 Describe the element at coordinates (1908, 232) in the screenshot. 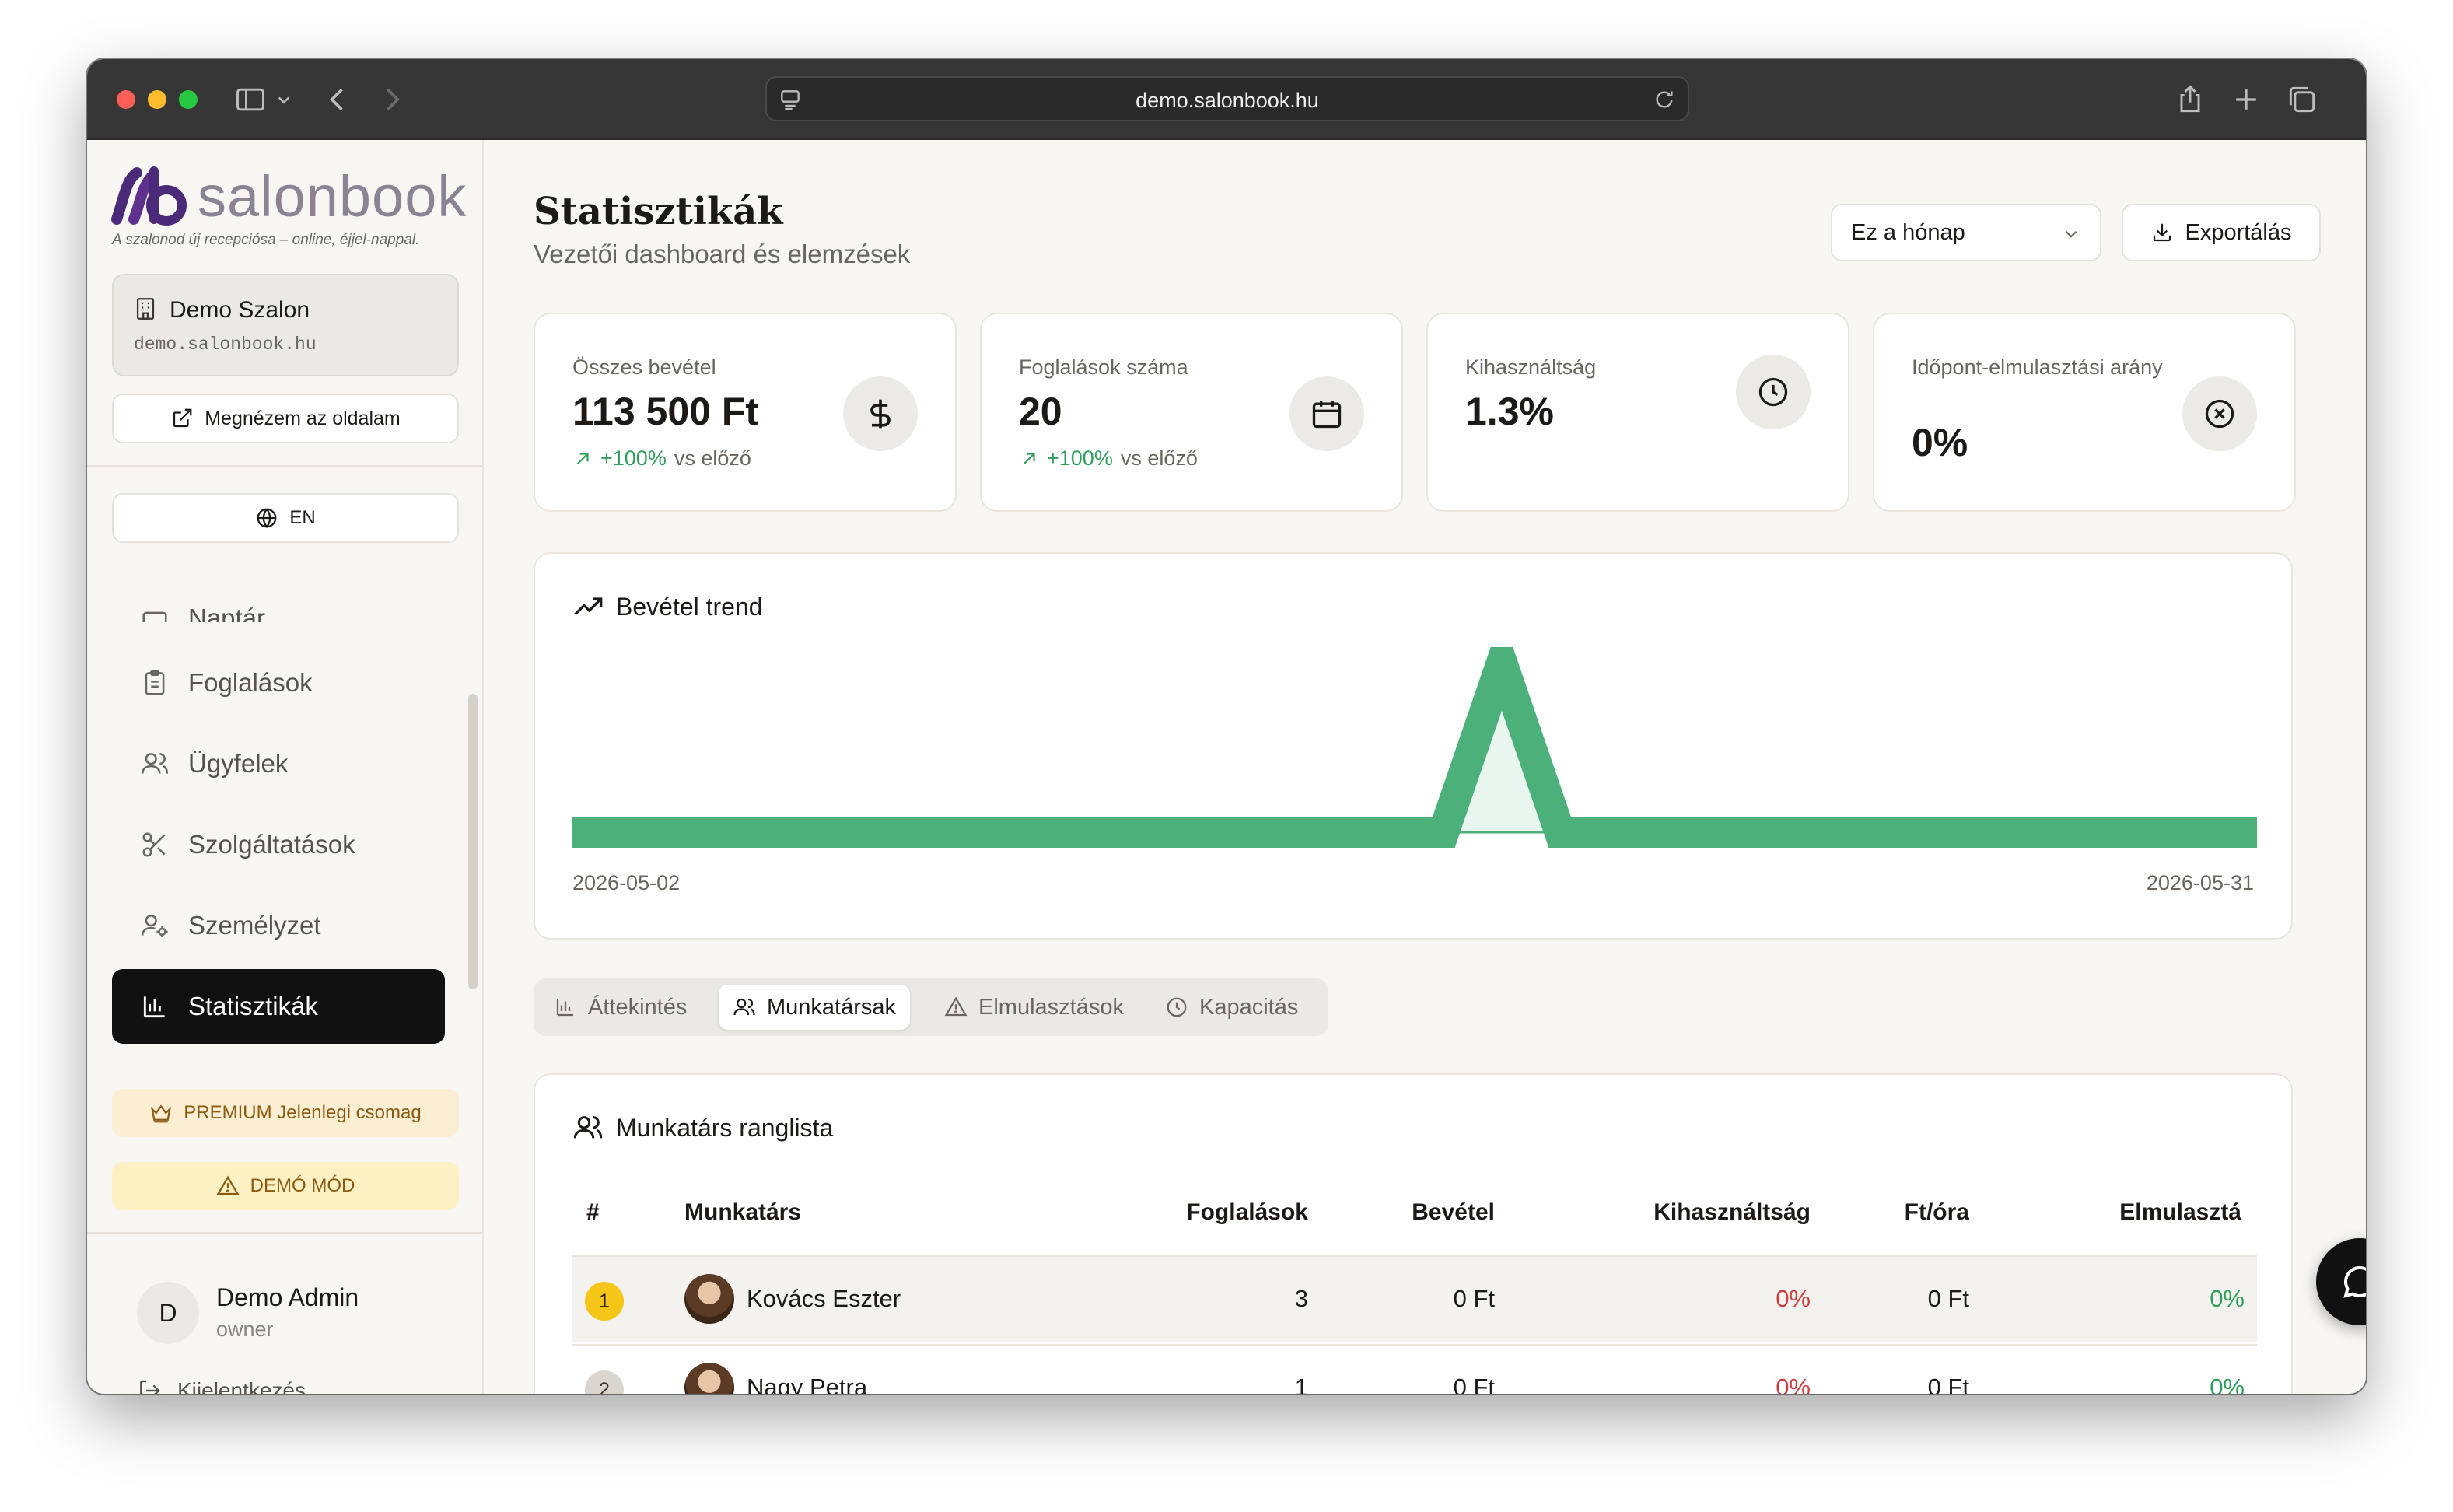

I see `period-select-value: Ez a hónap` at that location.